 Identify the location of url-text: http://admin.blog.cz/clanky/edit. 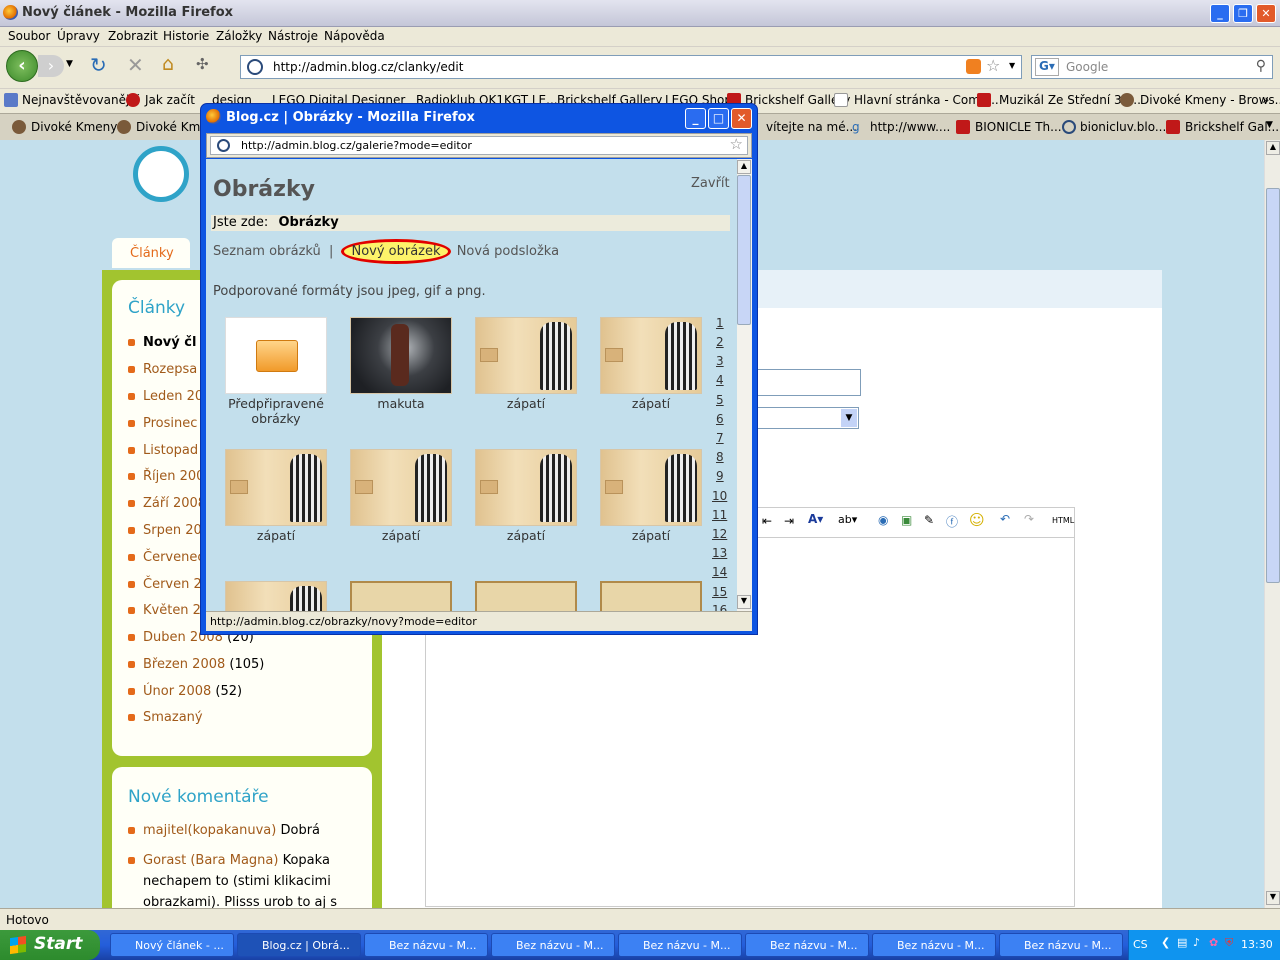
(368, 67).